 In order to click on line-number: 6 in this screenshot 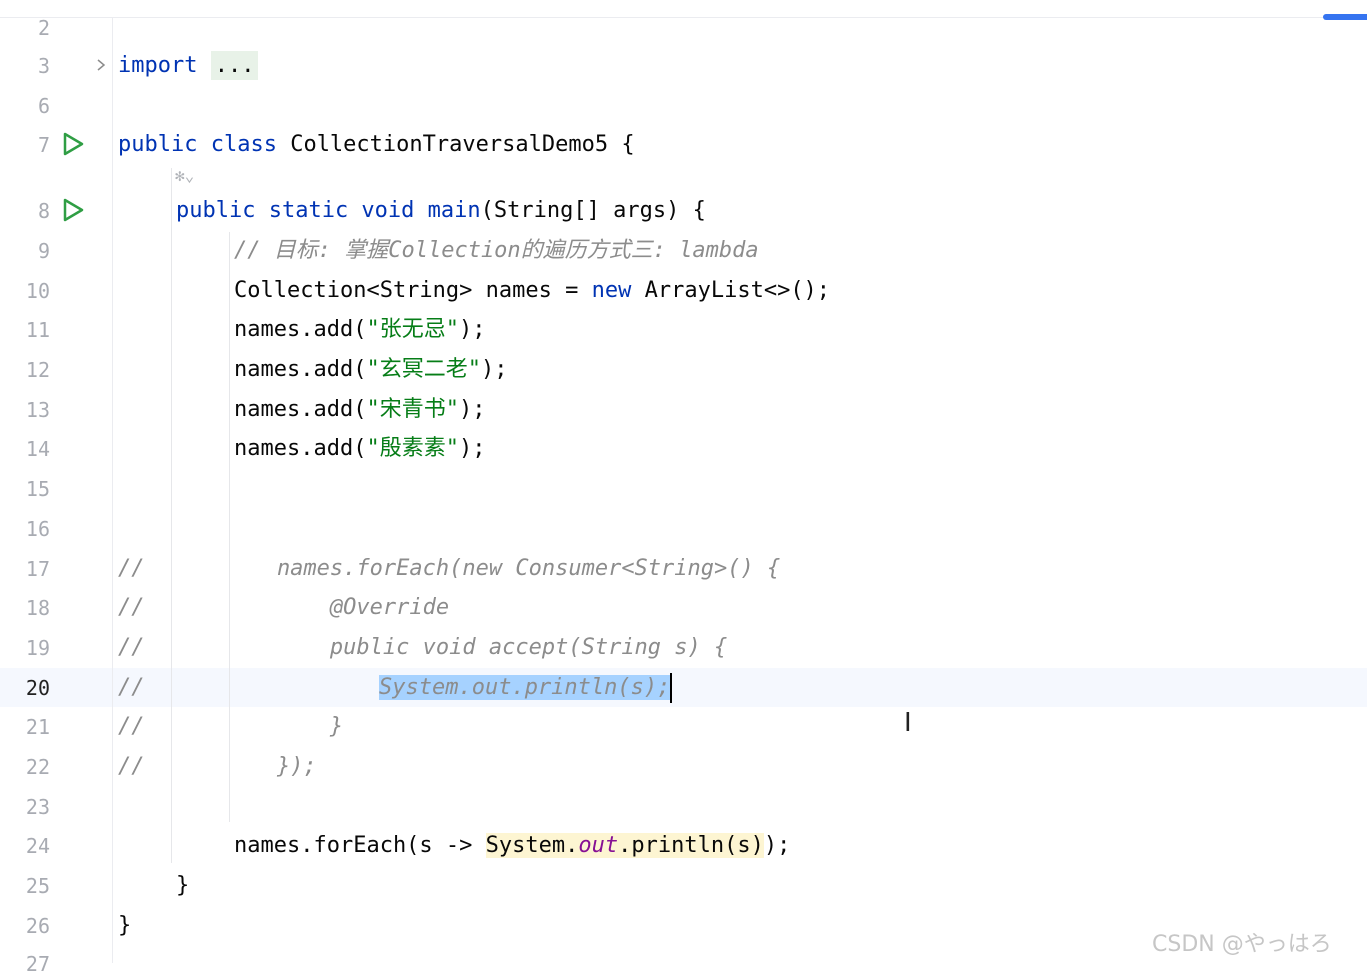, I will do `click(43, 106)`.